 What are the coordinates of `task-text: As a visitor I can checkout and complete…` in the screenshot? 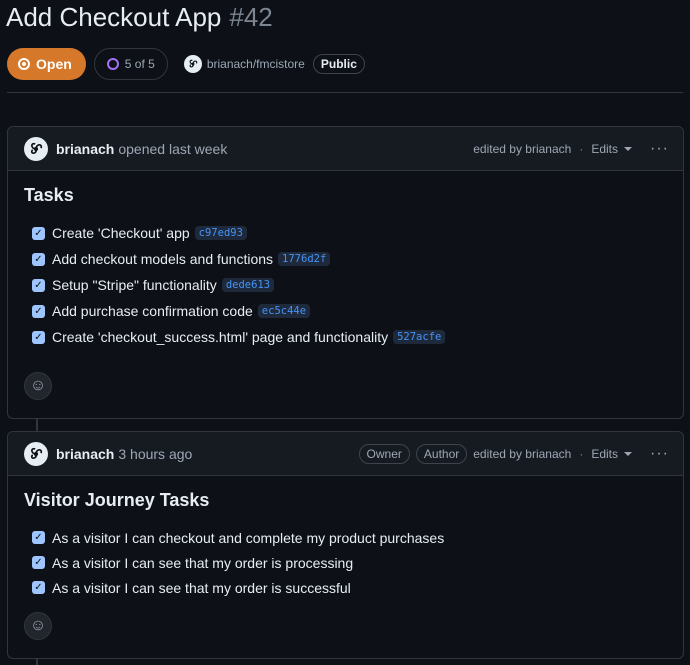 It's located at (248, 537).